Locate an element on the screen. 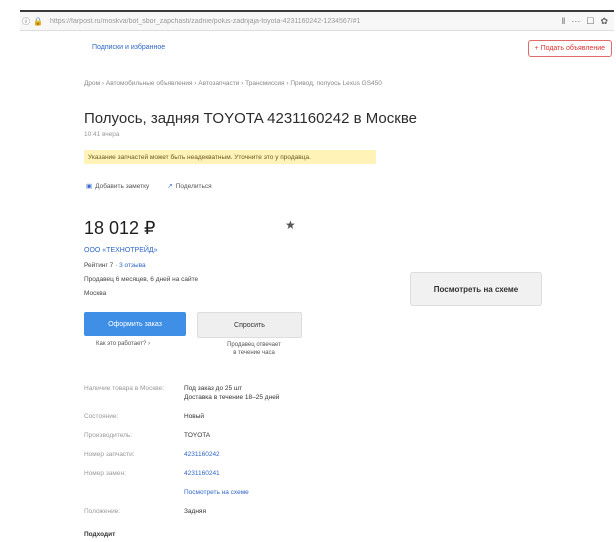 The image size is (616, 542). note-icon: ▣ is located at coordinates (89, 186).